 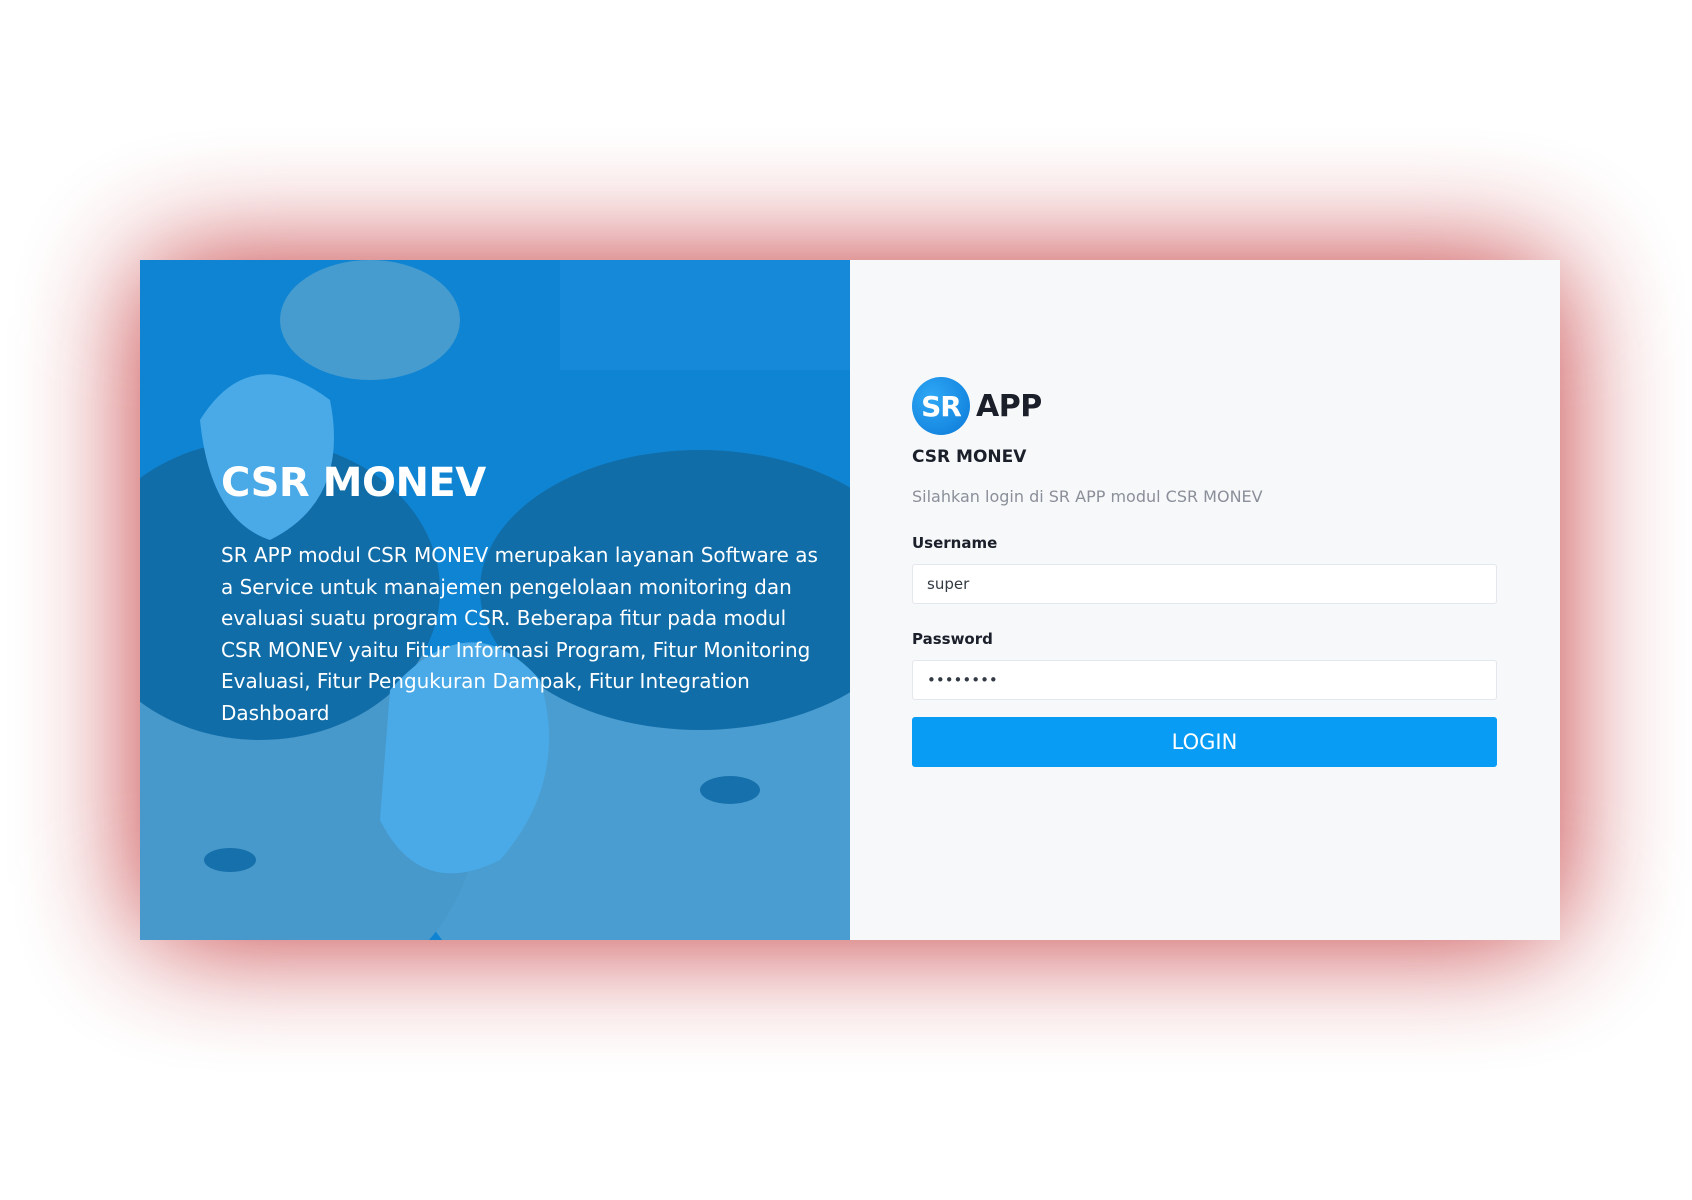 What do you see at coordinates (1087, 496) in the screenshot?
I see `login-subtitle: Silahkan login di SR APP modul CSR MONEV` at bounding box center [1087, 496].